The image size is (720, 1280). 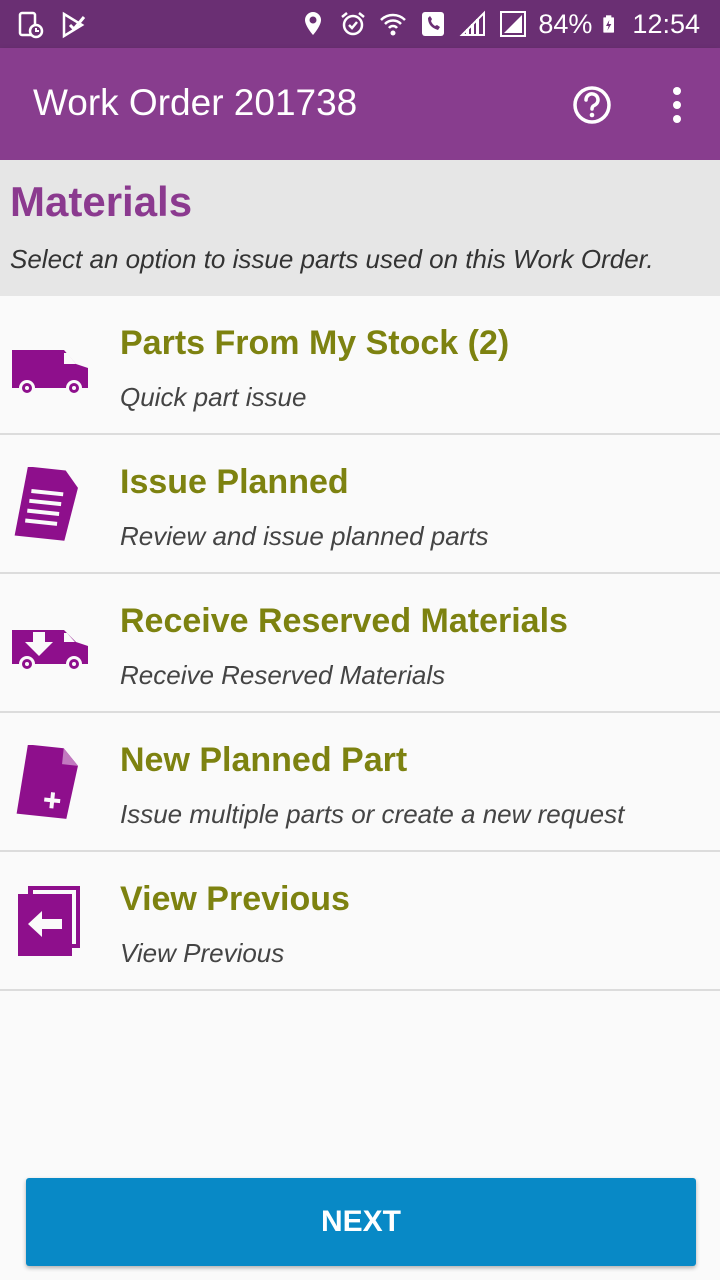 I want to click on option-title: View Previous, so click(x=235, y=899).